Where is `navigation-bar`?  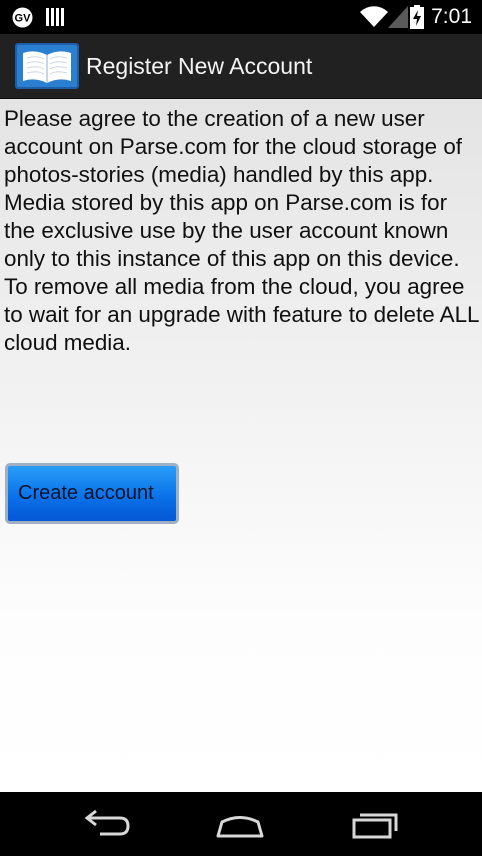 navigation-bar is located at coordinates (241, 824).